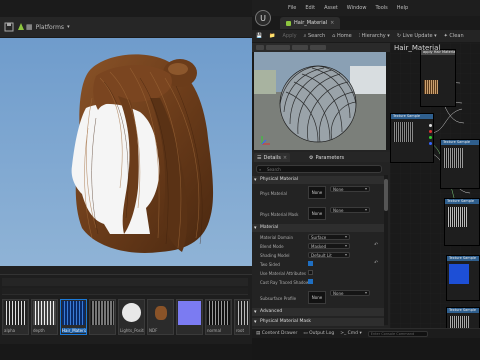  I want to click on details-tabs: ☰ Details × ⚙ Parameters, so click(321, 157).